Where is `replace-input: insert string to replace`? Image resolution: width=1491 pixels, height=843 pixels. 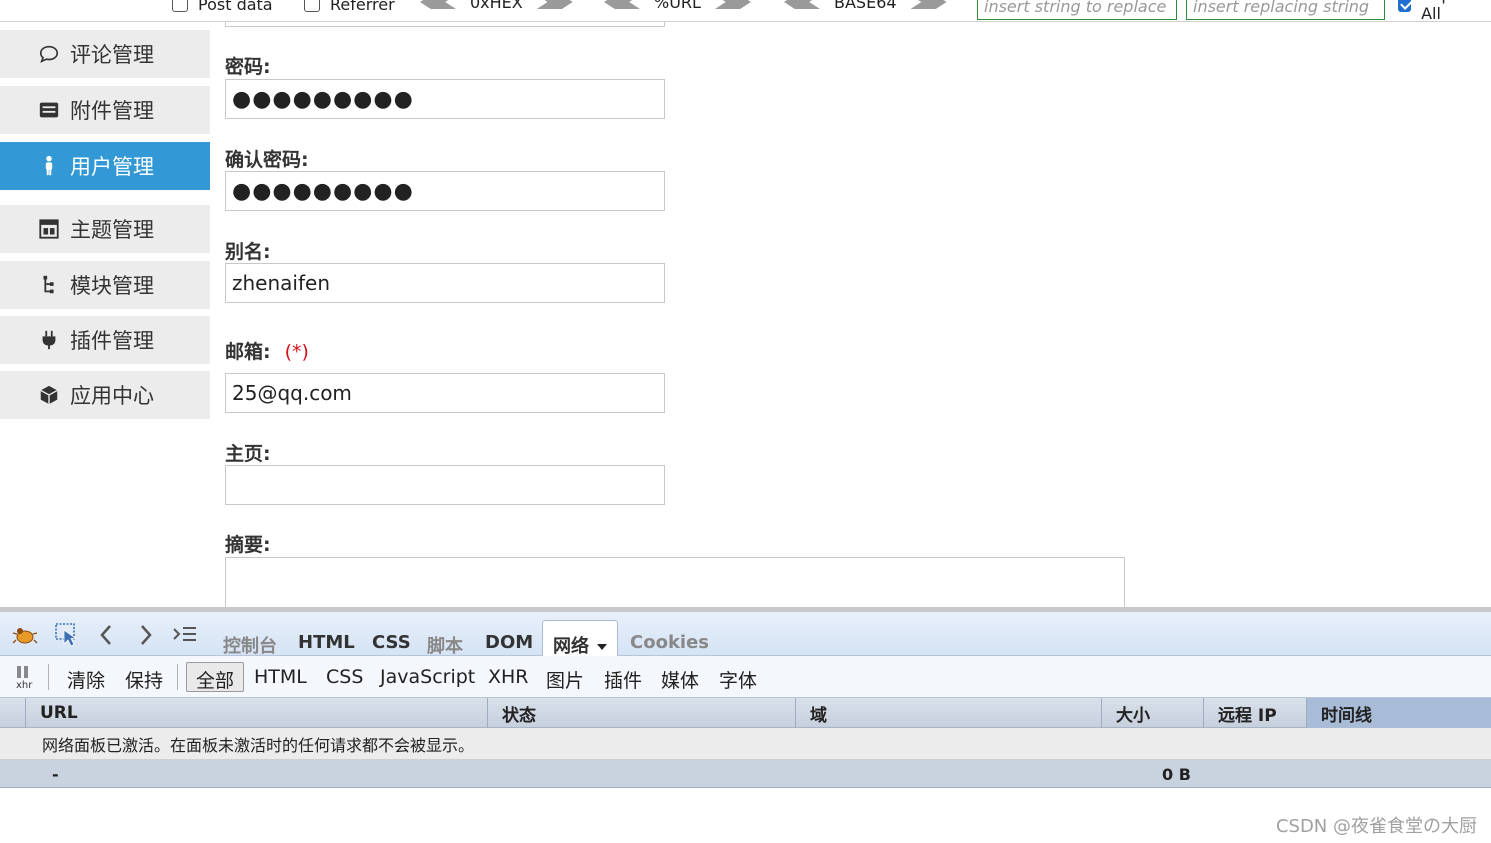 replace-input: insert string to replace is located at coordinates (1077, 10).